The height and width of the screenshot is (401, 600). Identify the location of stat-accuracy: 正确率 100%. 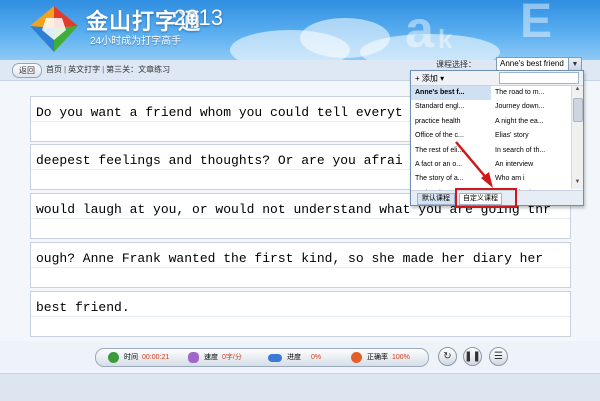
(388, 357).